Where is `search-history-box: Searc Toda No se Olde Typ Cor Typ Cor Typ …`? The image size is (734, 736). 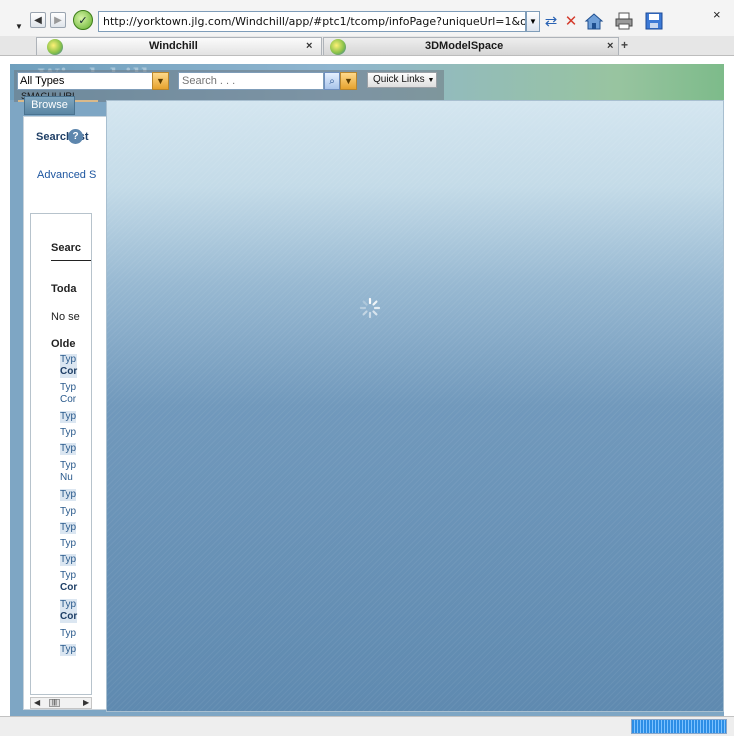
search-history-box: Searc Toda No se Olde Typ Cor Typ Cor Typ … is located at coordinates (61, 454).